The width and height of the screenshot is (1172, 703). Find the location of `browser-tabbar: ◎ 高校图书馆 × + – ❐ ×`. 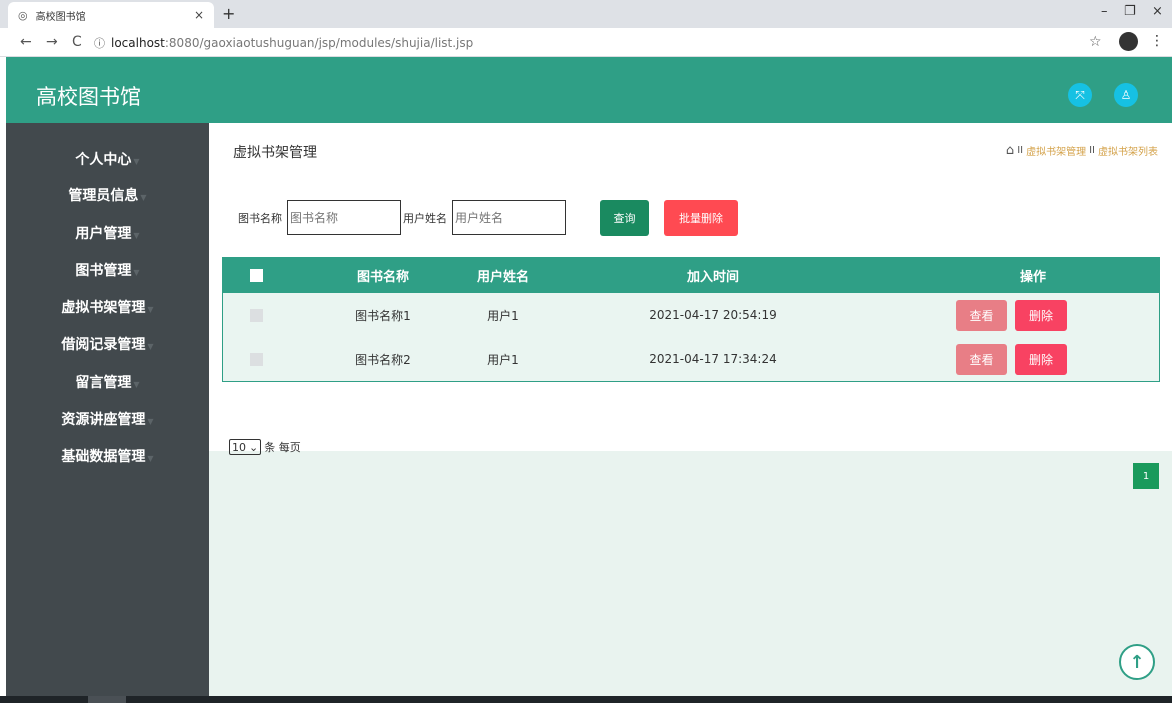

browser-tabbar: ◎ 高校图书馆 × + – ❐ × is located at coordinates (586, 14).